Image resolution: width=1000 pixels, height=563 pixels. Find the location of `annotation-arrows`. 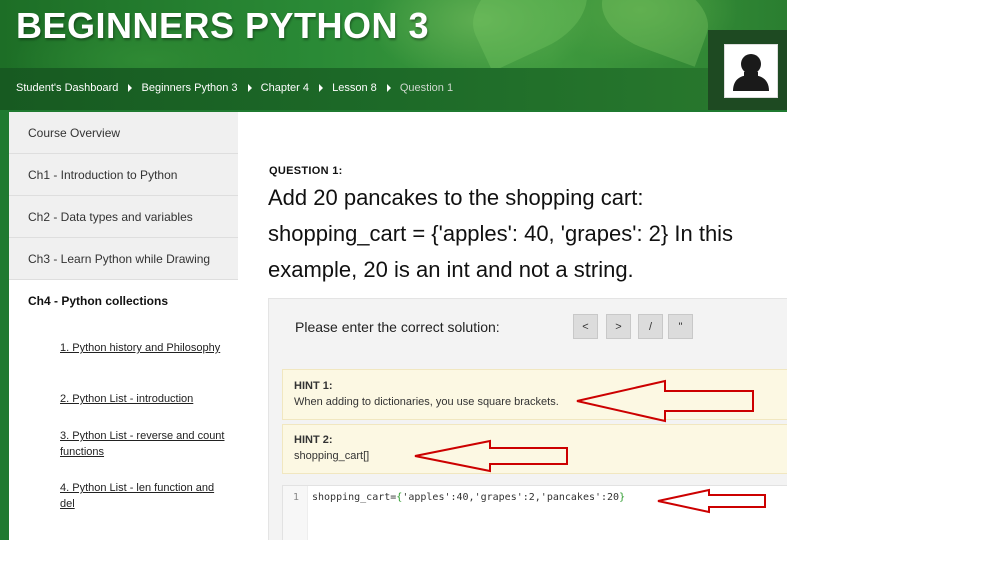

annotation-arrows is located at coordinates (590, 446).